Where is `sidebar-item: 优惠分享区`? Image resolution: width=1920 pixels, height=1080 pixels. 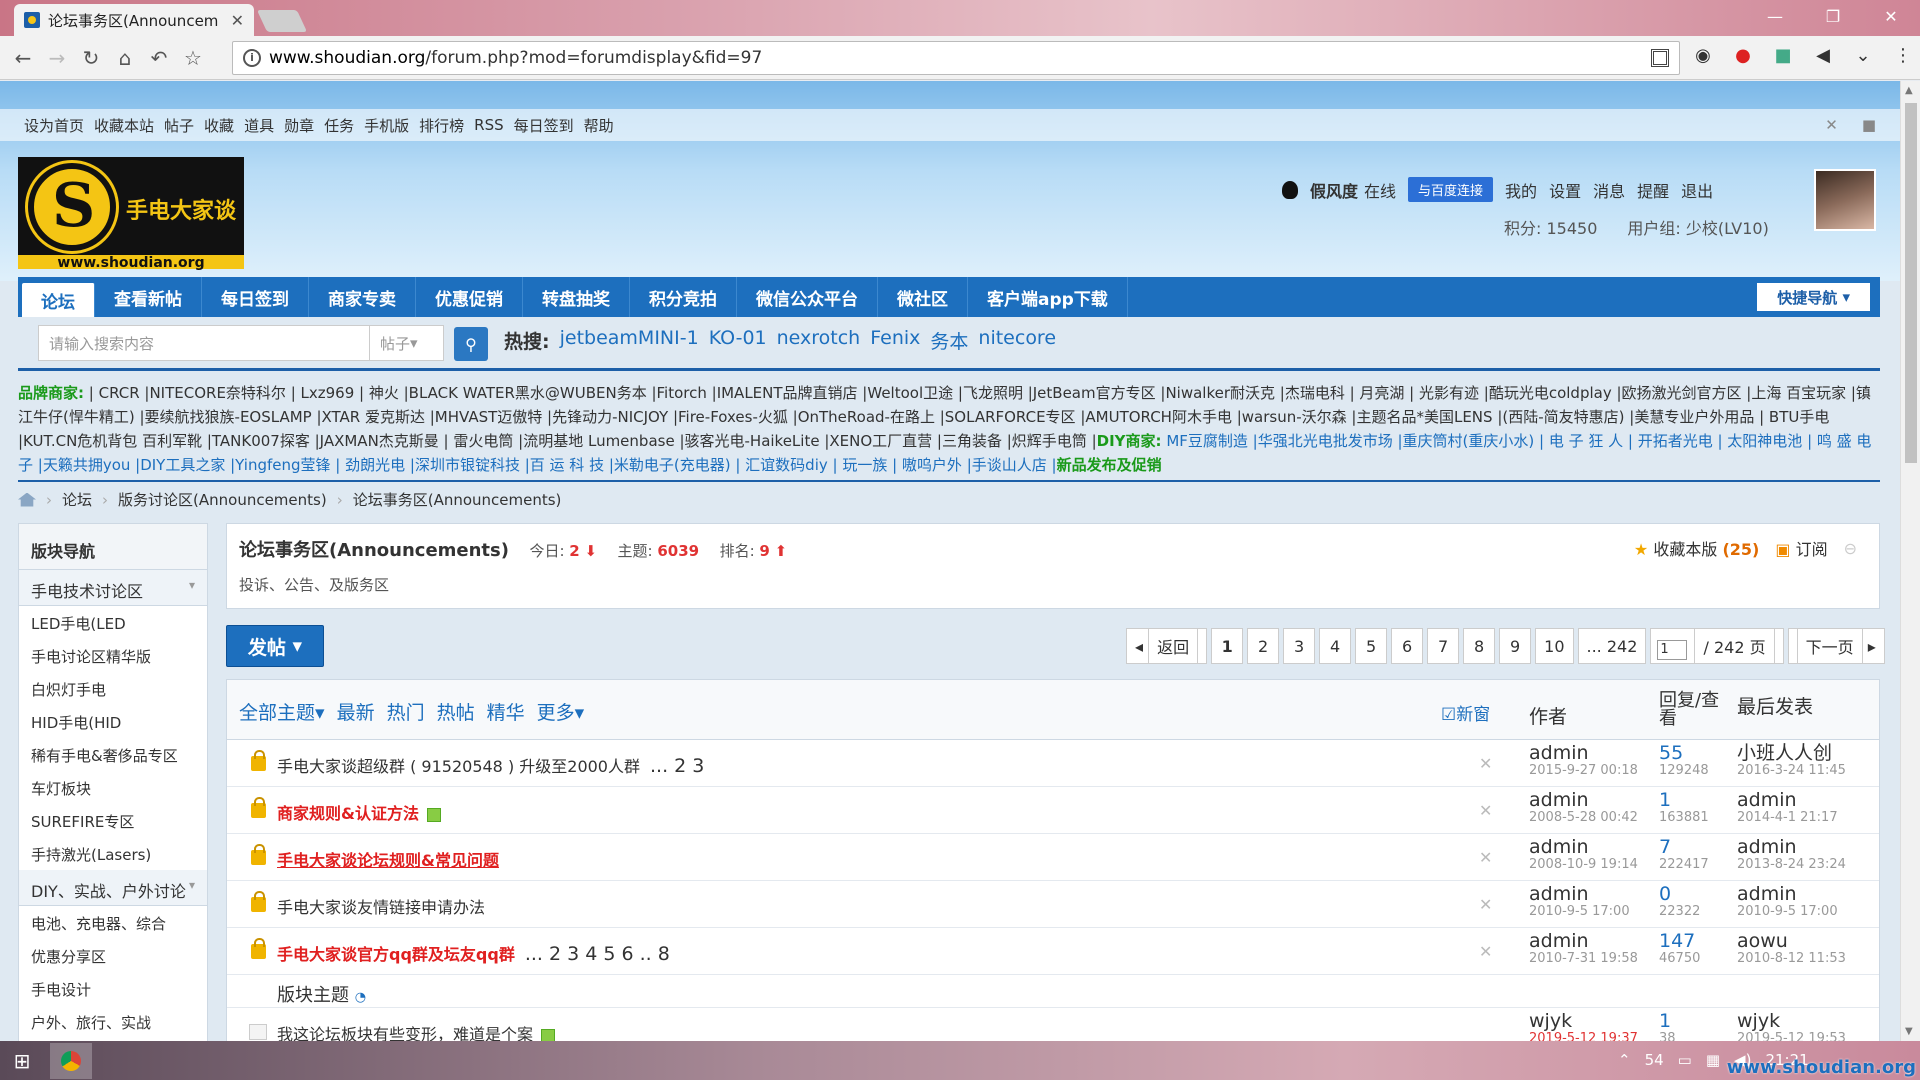 sidebar-item: 优惠分享区 is located at coordinates (113, 955).